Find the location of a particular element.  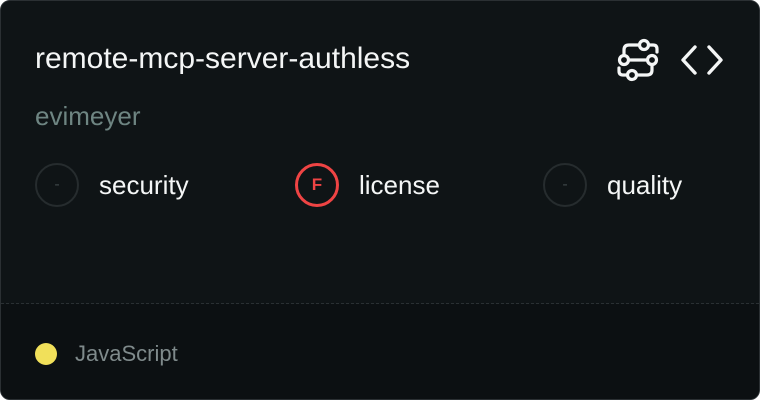

quality-label: quality is located at coordinates (645, 185).